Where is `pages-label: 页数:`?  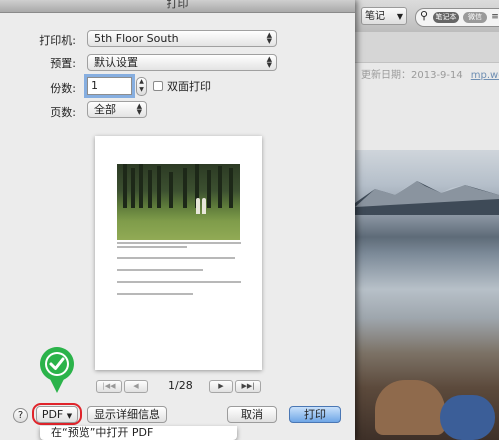
pages-label: 页数: is located at coordinates (63, 112).